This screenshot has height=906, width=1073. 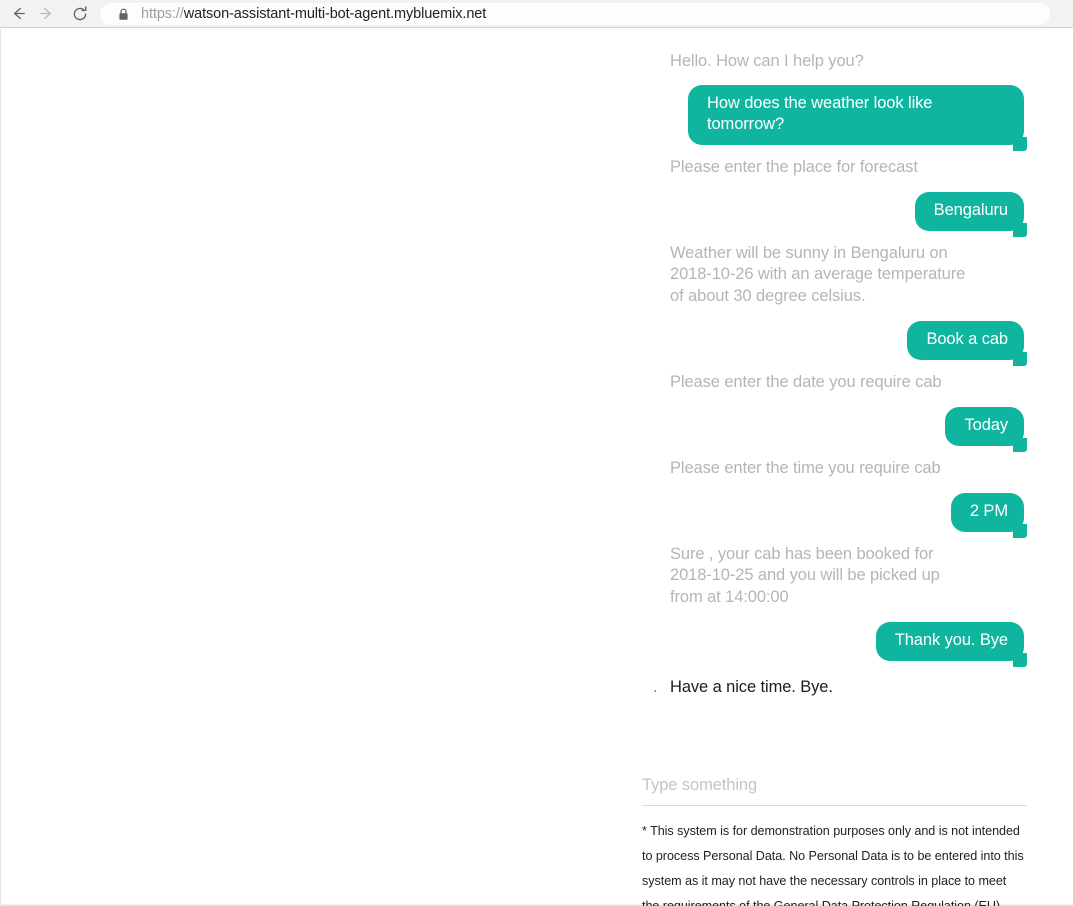 I want to click on message-row-user: How does the weather look like tomorrow?, so click(x=834, y=117).